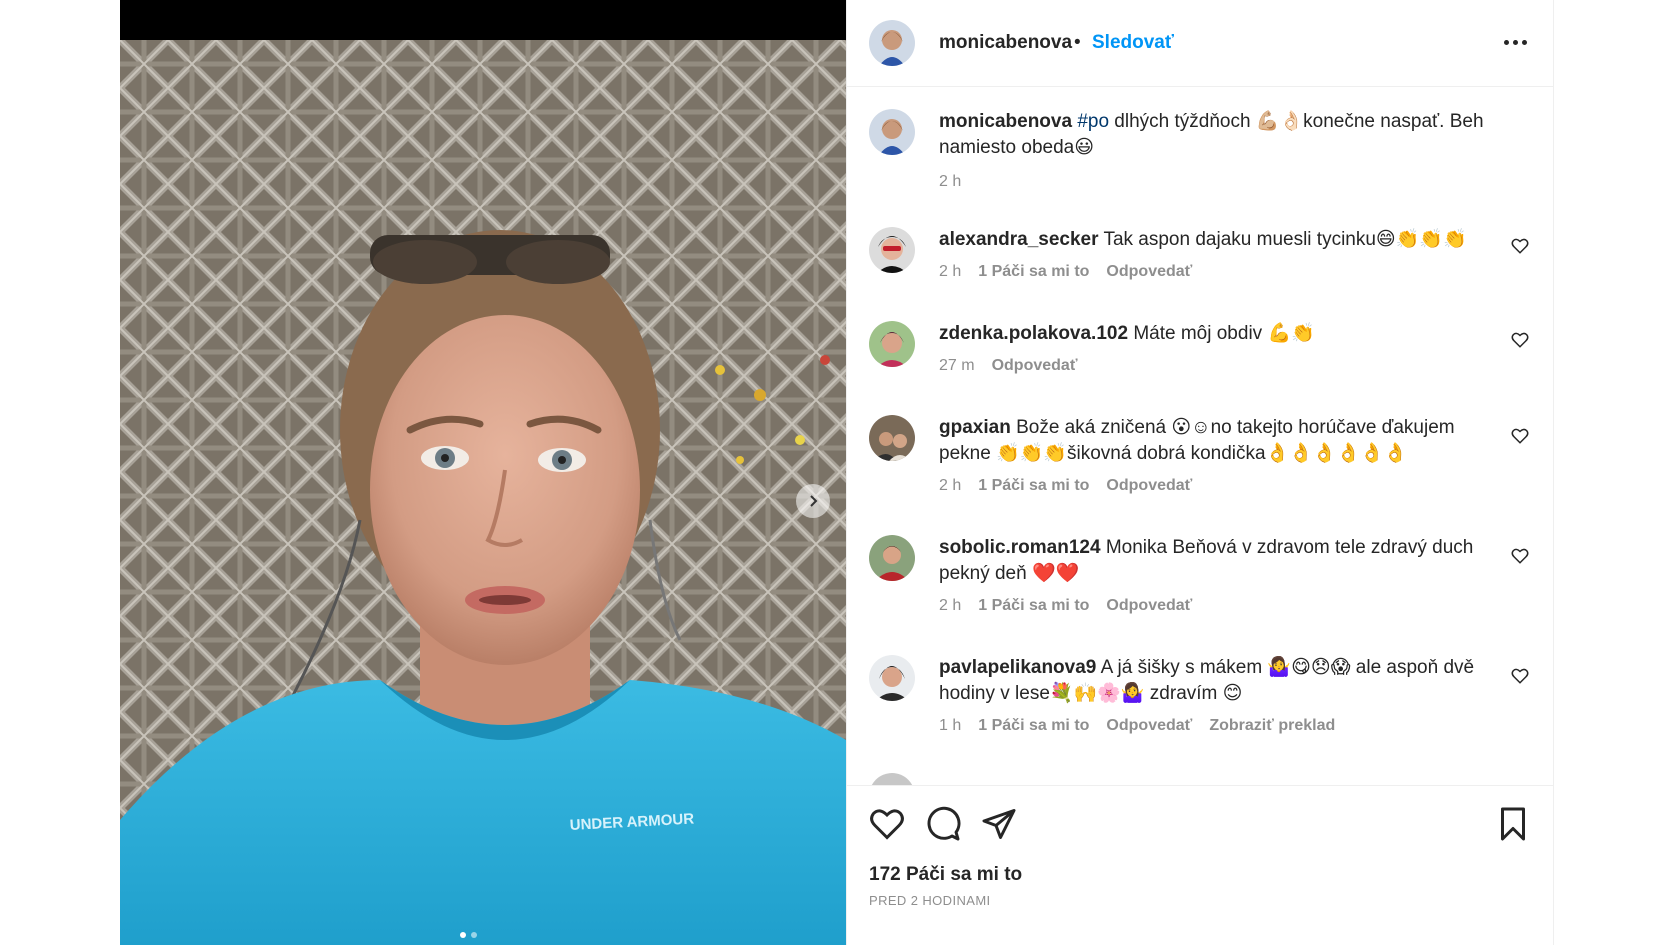 The image size is (1680, 946). I want to click on comment-username: zdenka.polakova.102, so click(1033, 333).